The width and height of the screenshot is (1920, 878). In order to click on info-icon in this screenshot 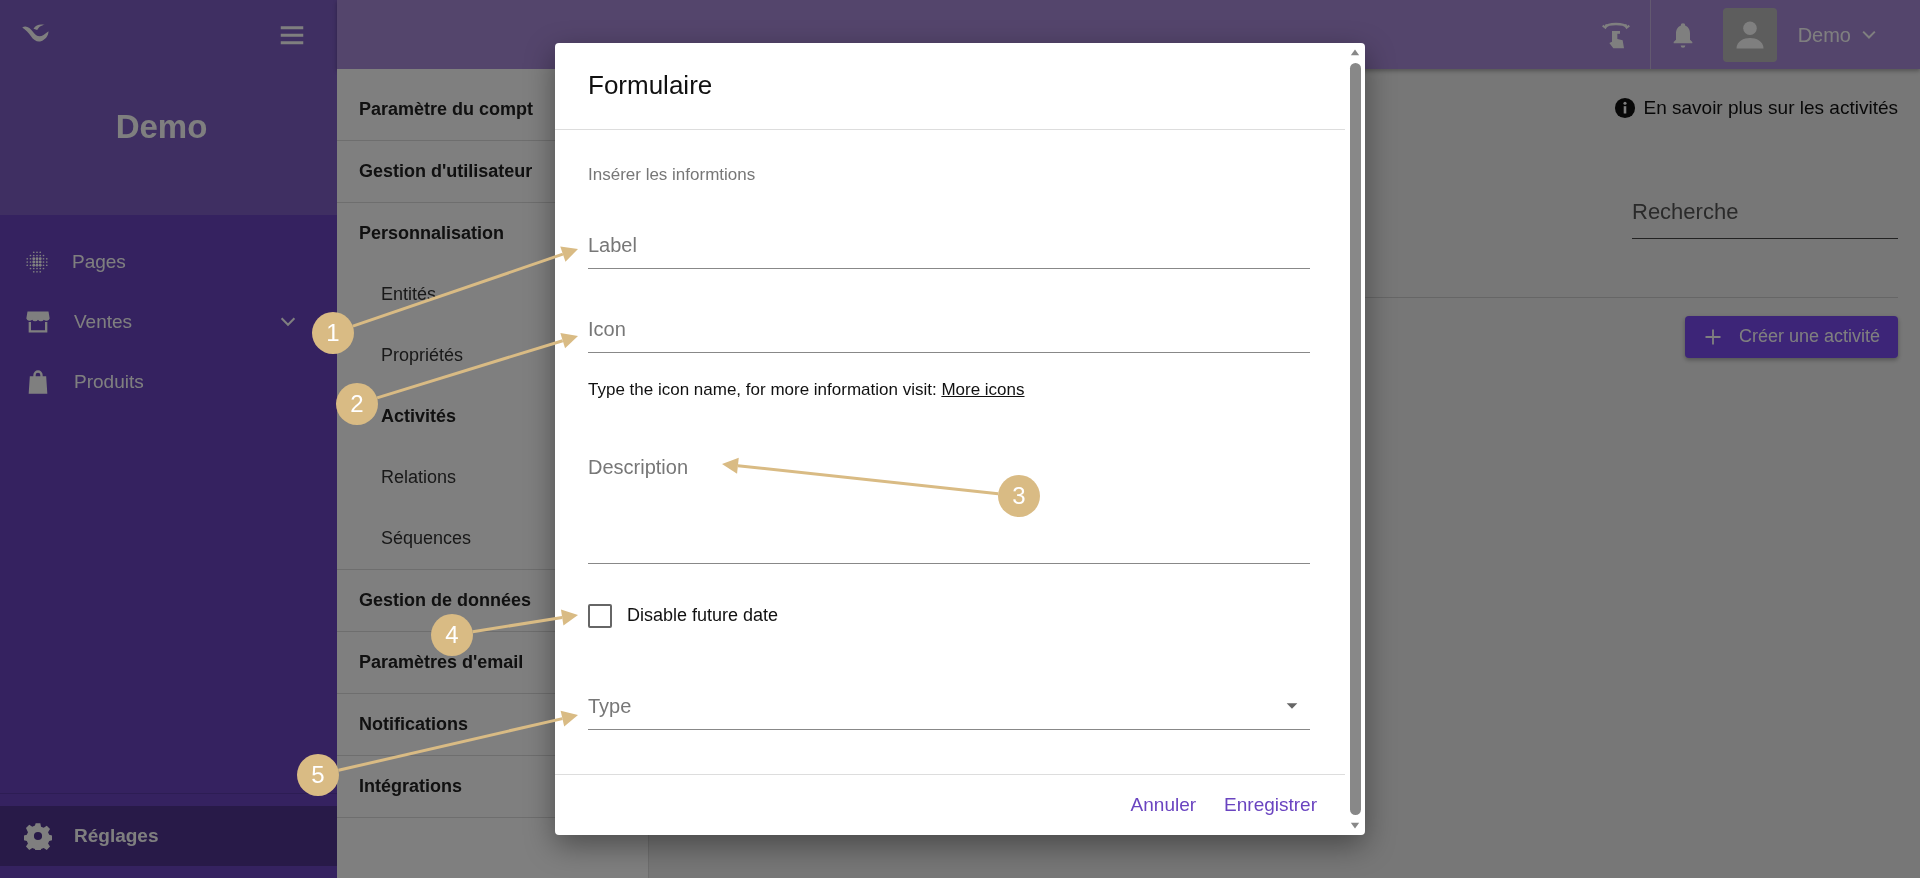, I will do `click(1624, 108)`.